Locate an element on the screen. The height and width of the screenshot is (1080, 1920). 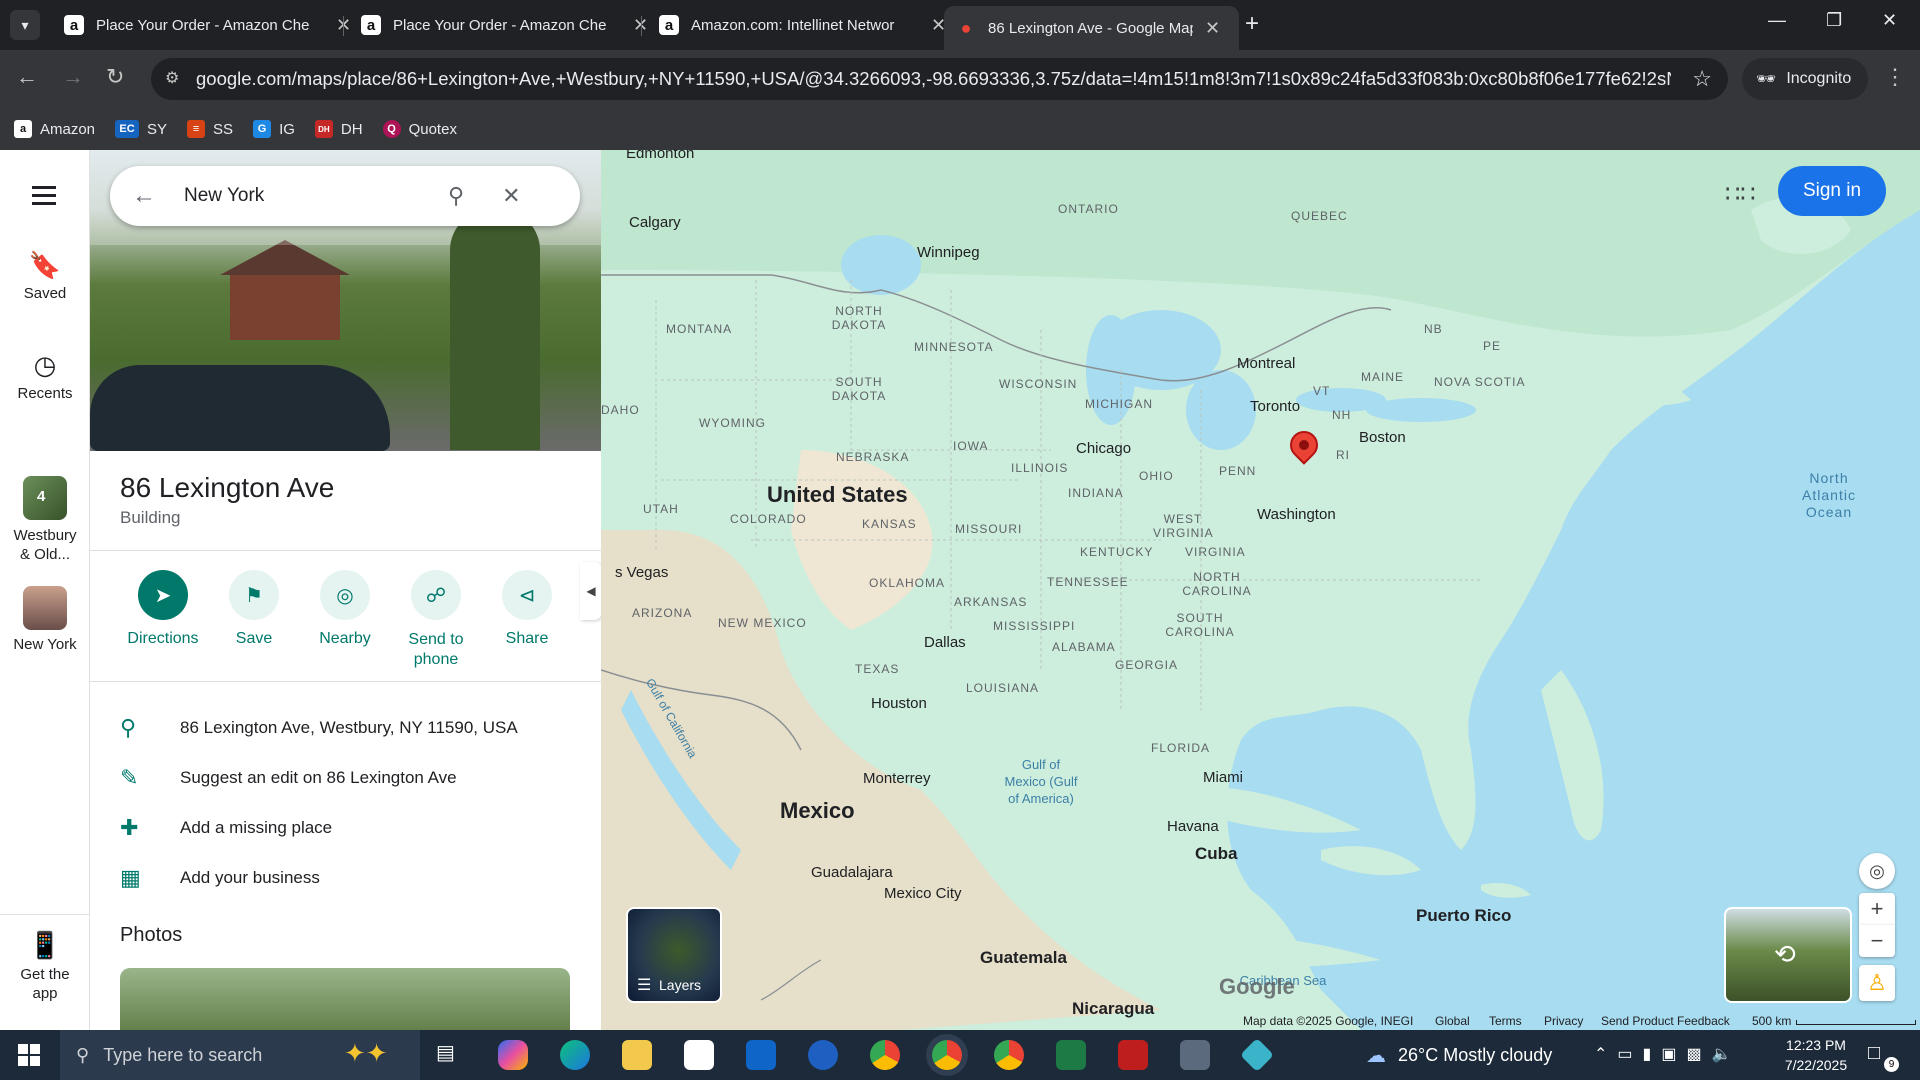
rail-recent-new-york: New York is located at coordinates (45, 619).